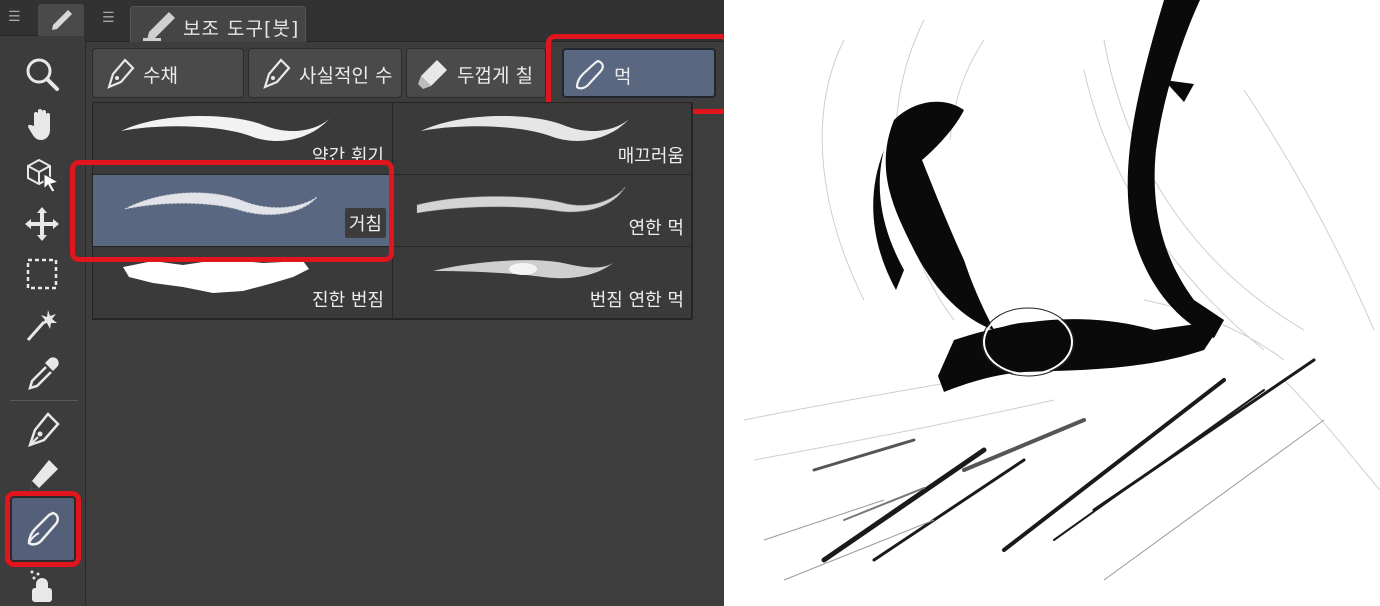 This screenshot has width=1380, height=606. I want to click on brush-preset-label: 약간 휘기, so click(348, 156).